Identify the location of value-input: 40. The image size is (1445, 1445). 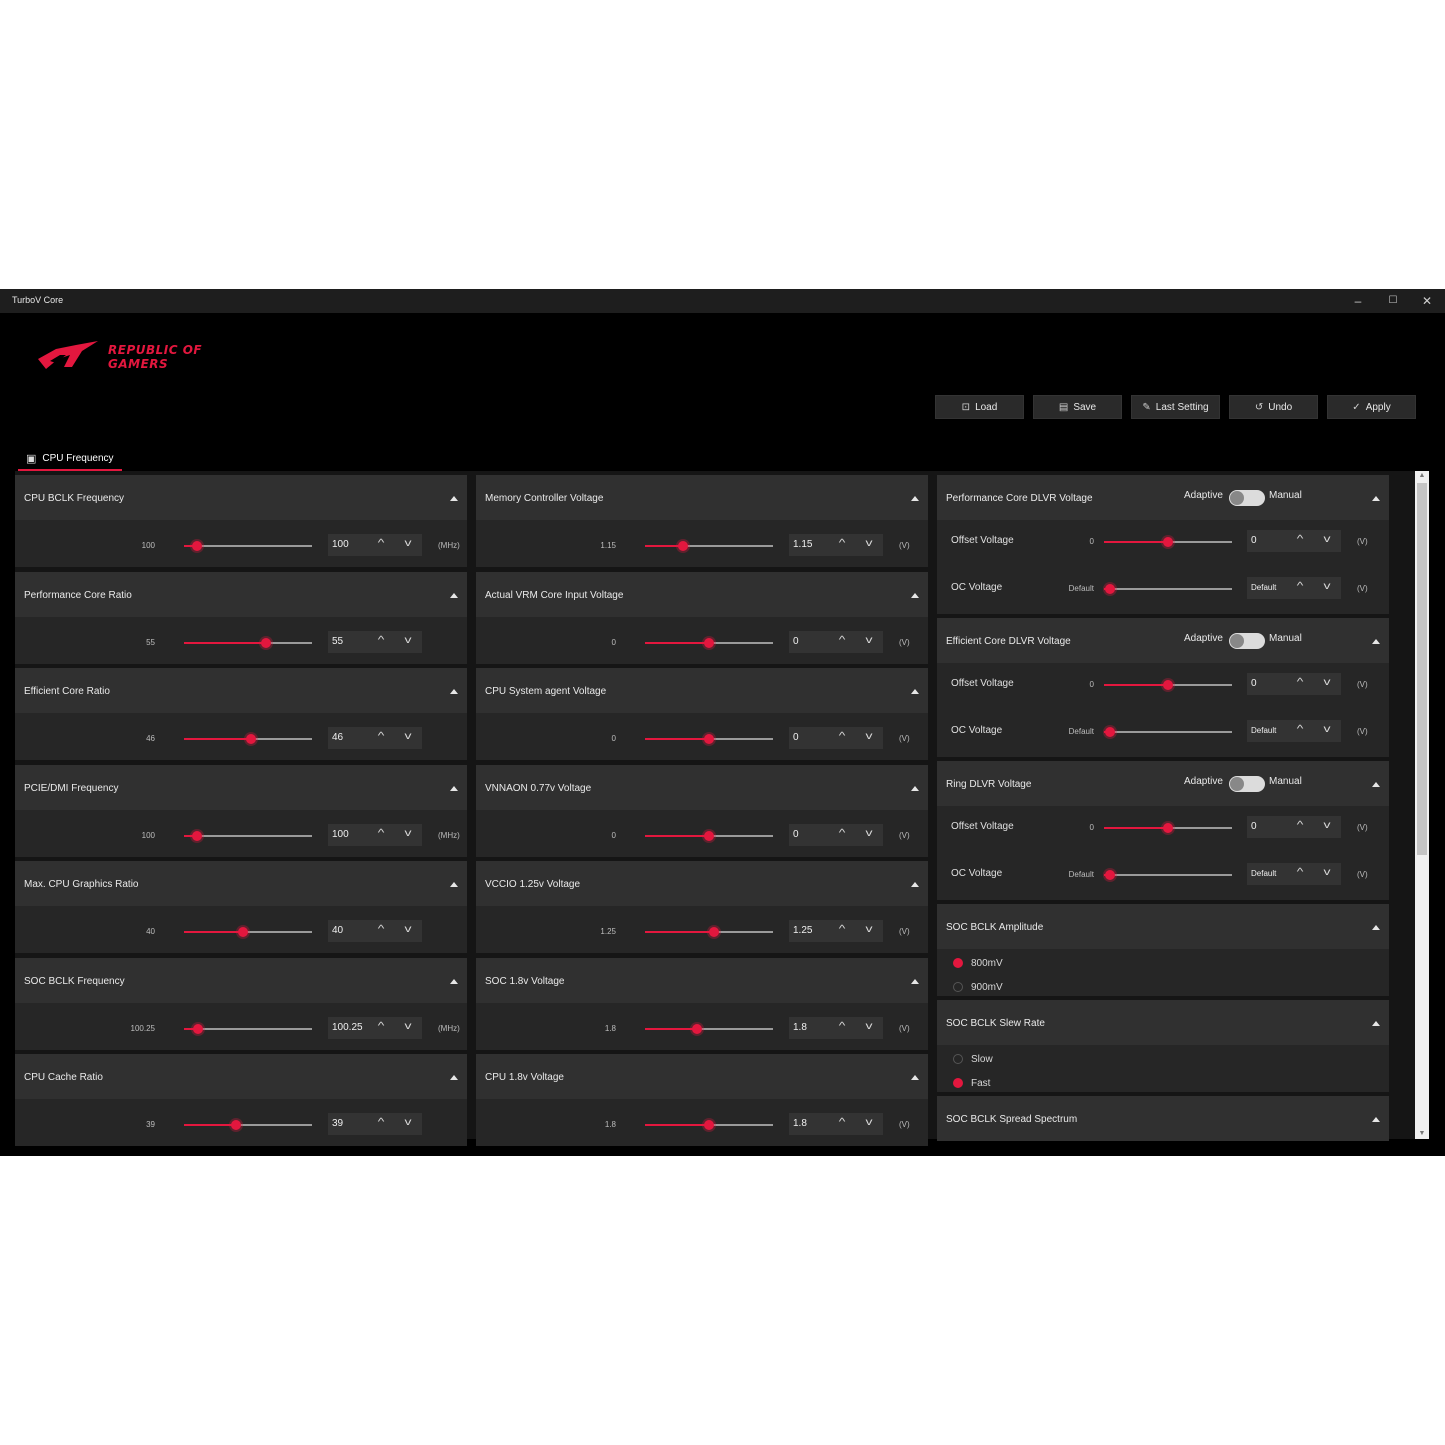
(337, 930).